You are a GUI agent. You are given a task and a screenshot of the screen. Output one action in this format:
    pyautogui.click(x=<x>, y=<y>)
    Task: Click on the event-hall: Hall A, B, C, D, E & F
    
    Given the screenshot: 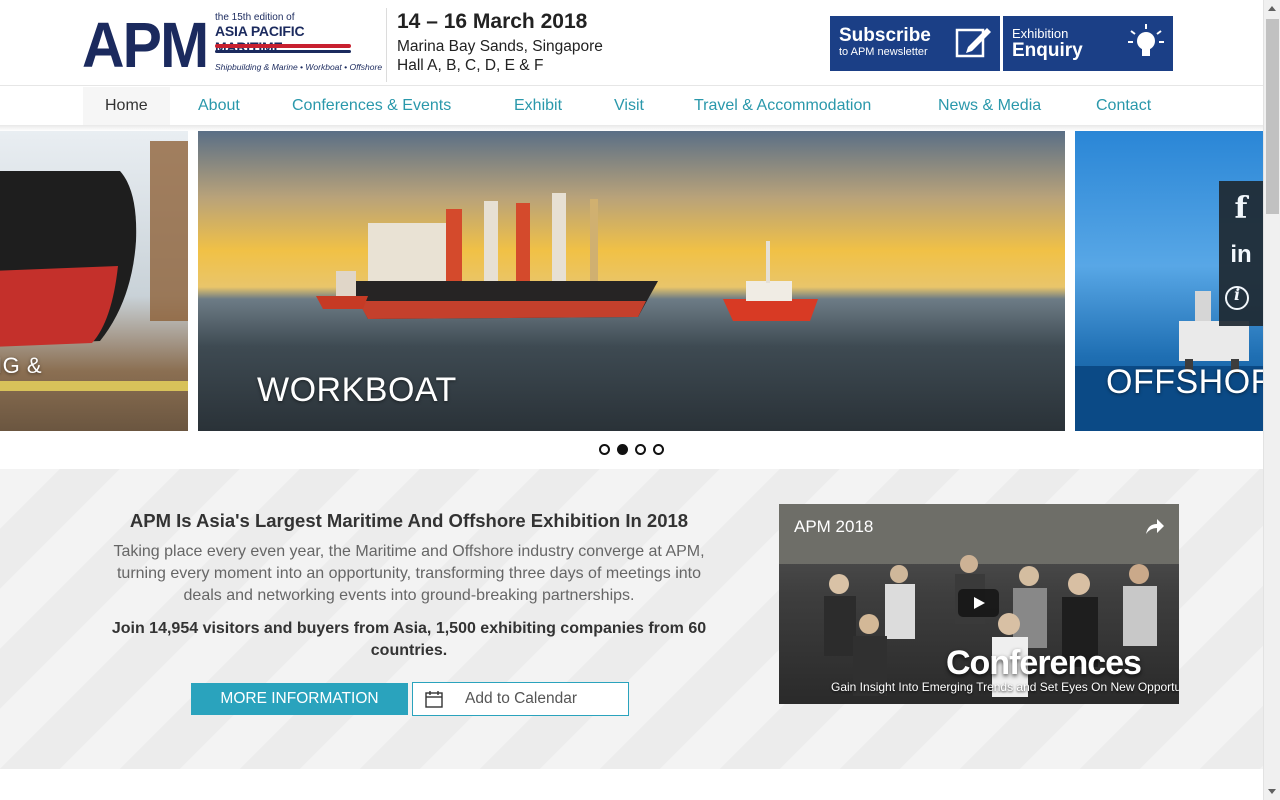 What is the action you would take?
    pyautogui.click(x=470, y=65)
    